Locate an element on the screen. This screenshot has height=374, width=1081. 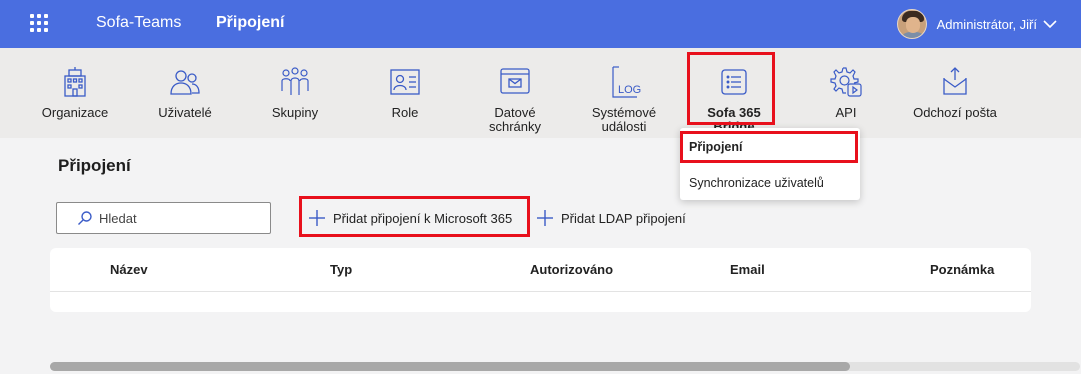
app-name: Sofa-Teams is located at coordinates (138, 23).